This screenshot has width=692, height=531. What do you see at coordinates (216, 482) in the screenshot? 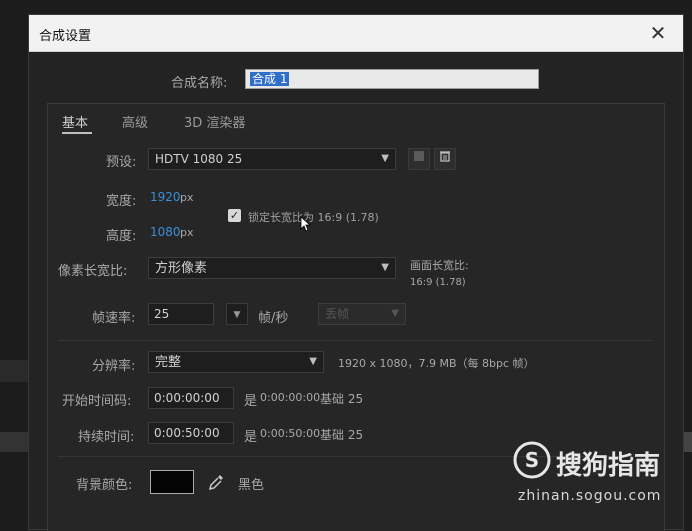
I see `eyedropper-icon` at bounding box center [216, 482].